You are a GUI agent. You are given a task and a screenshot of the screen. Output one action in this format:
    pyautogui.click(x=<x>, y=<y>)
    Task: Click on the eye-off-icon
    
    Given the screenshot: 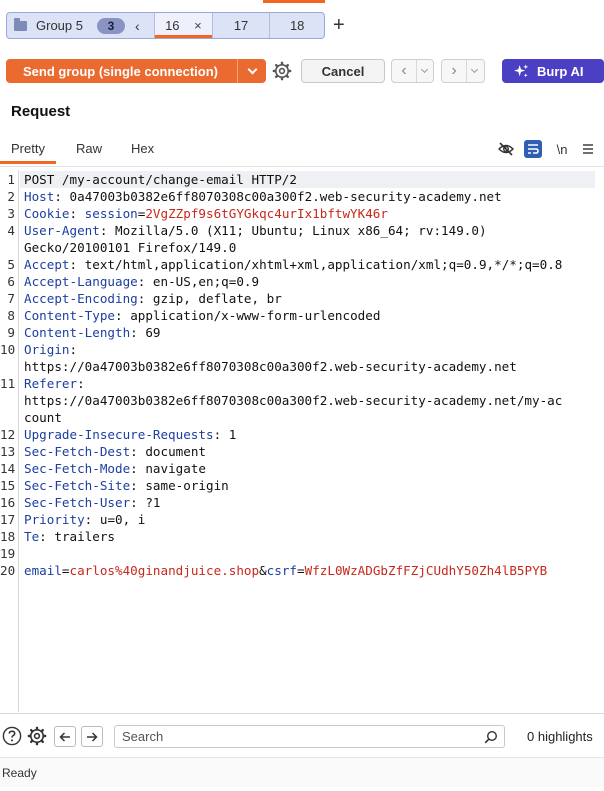 What is the action you would take?
    pyautogui.click(x=506, y=149)
    